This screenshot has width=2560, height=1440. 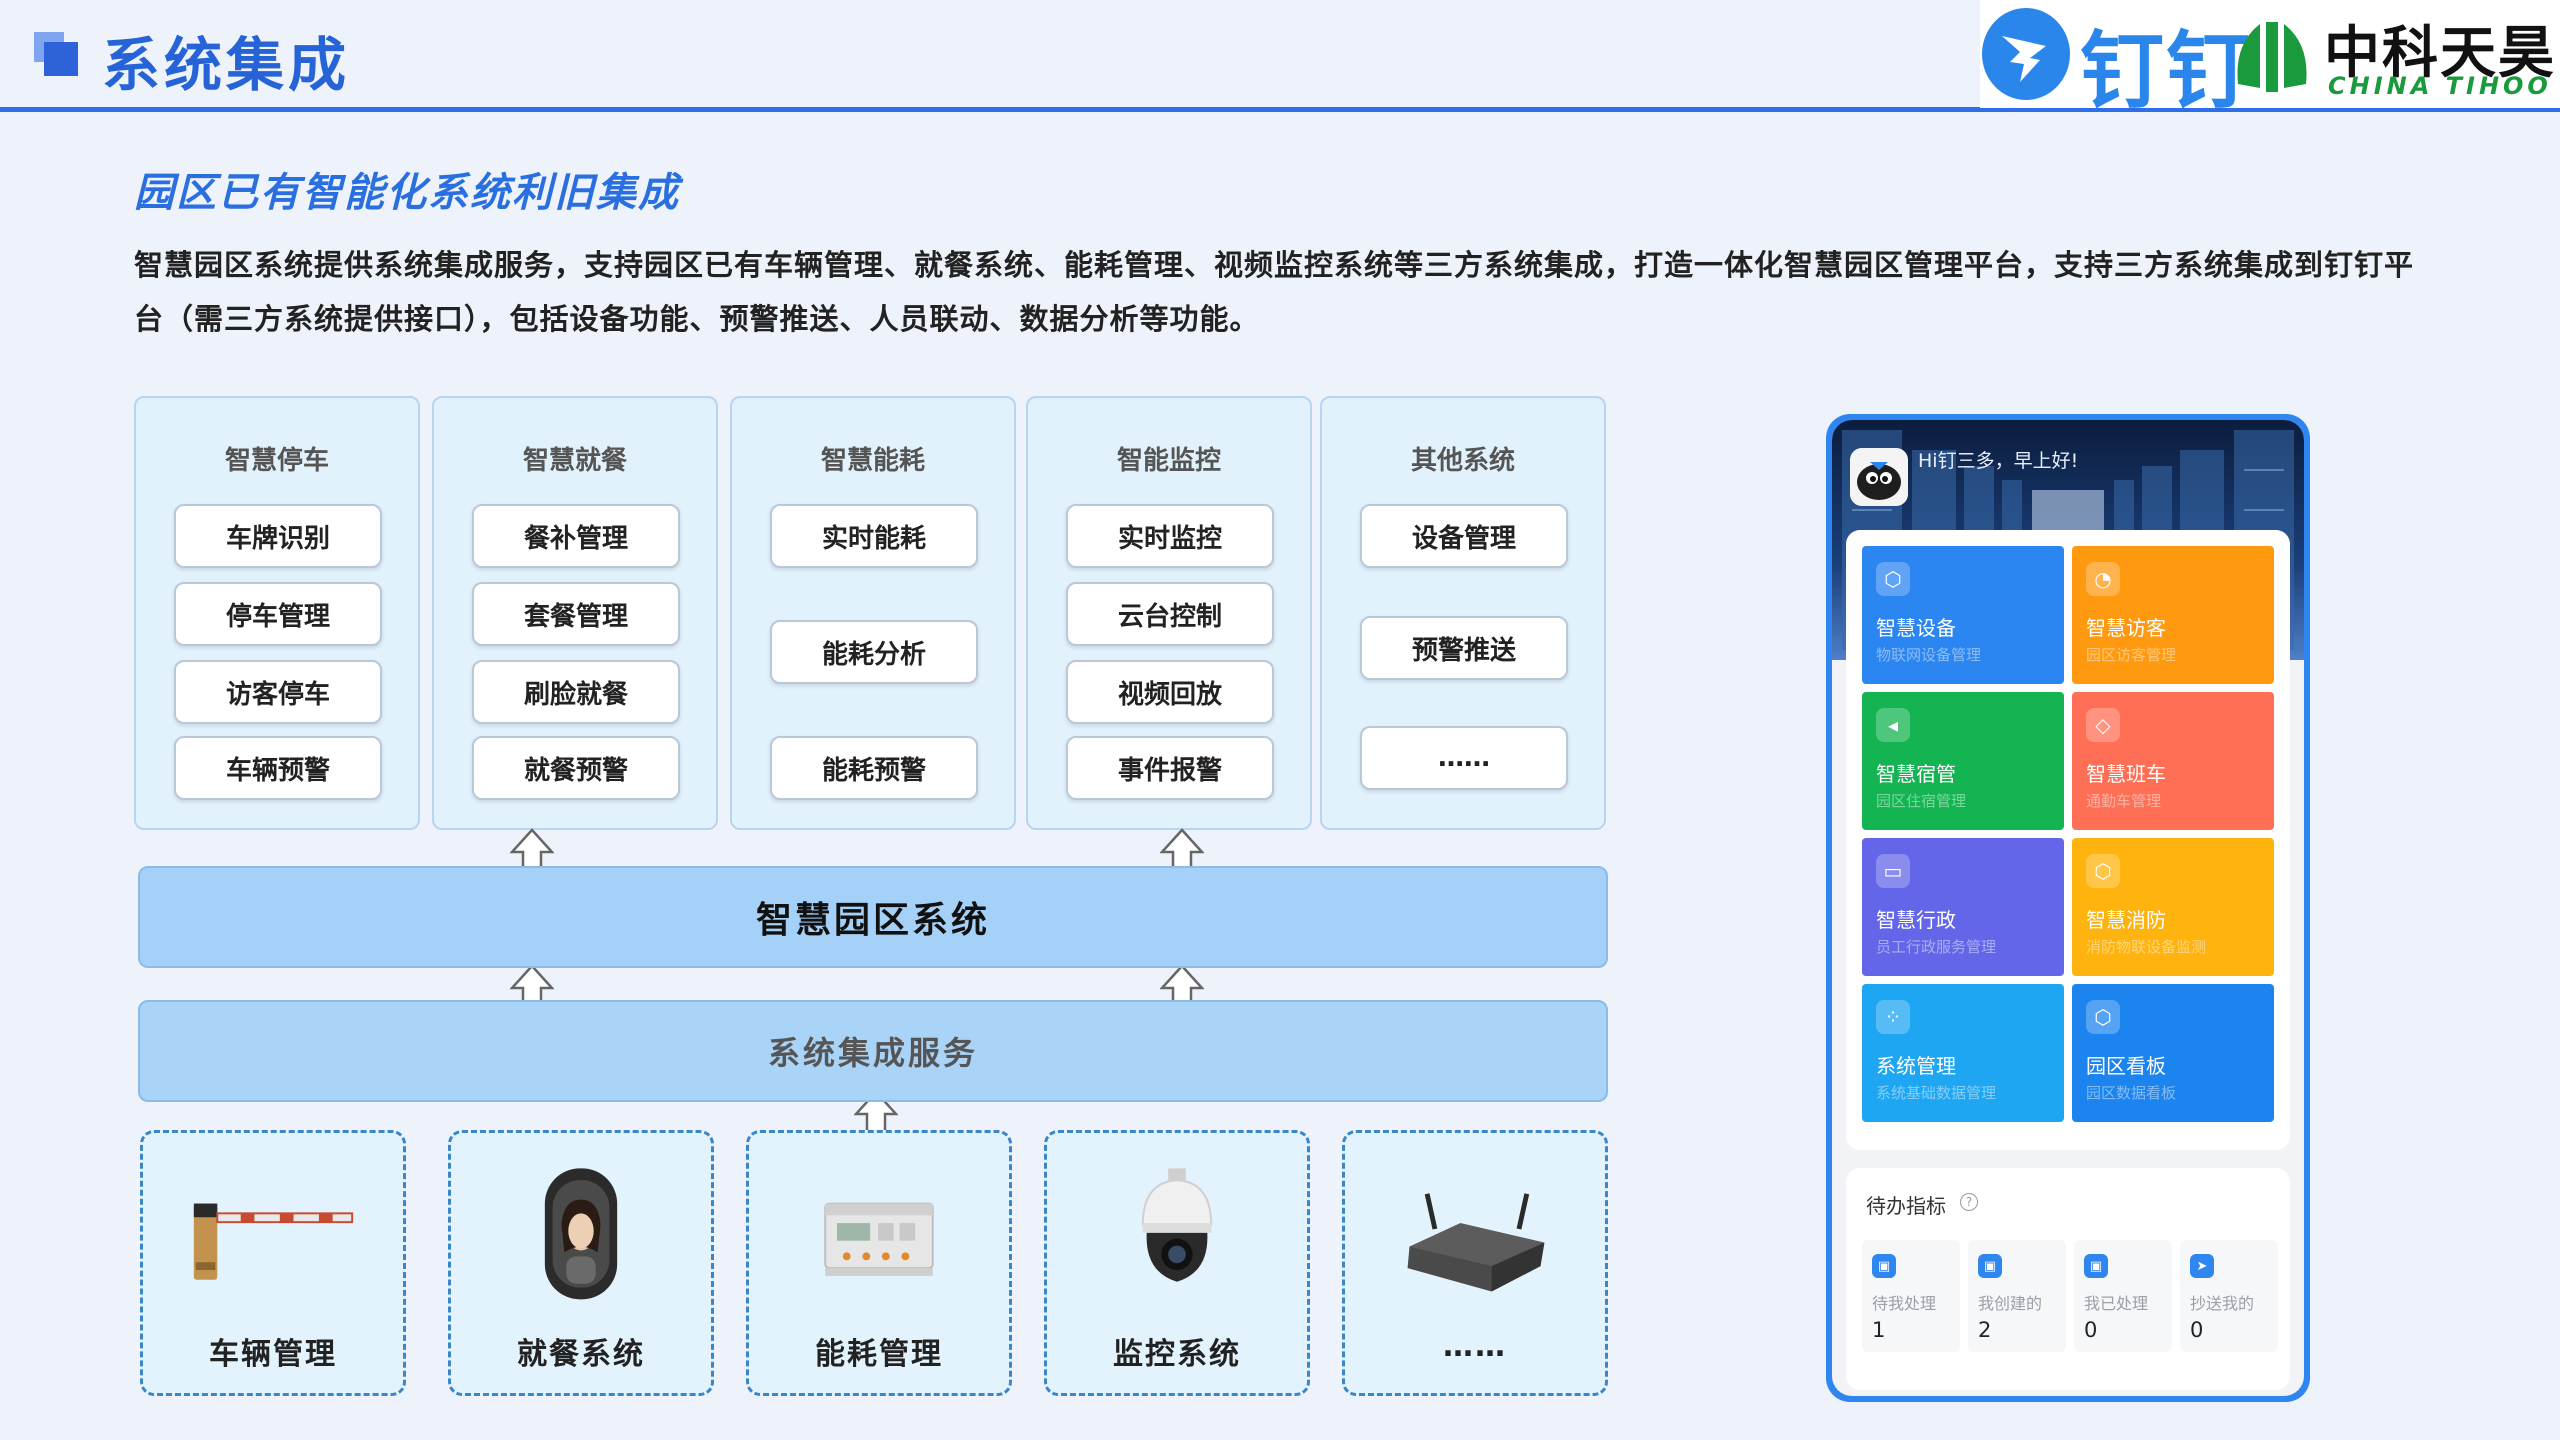 I want to click on header-bar: 系统集成 钉钉 中科天昊 CHINA TIHOO, so click(x=1280, y=60).